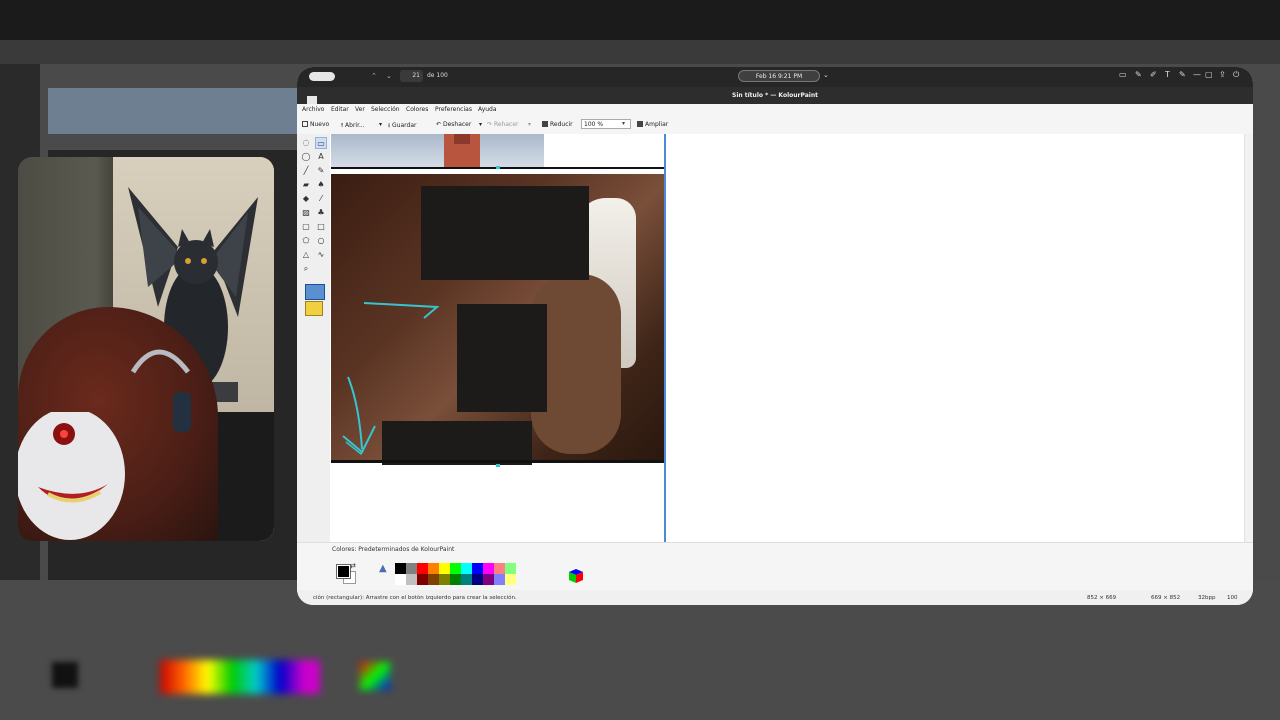 The image size is (1280, 720). What do you see at coordinates (529, 124) in the screenshot?
I see `redo-dropdown: ▾` at bounding box center [529, 124].